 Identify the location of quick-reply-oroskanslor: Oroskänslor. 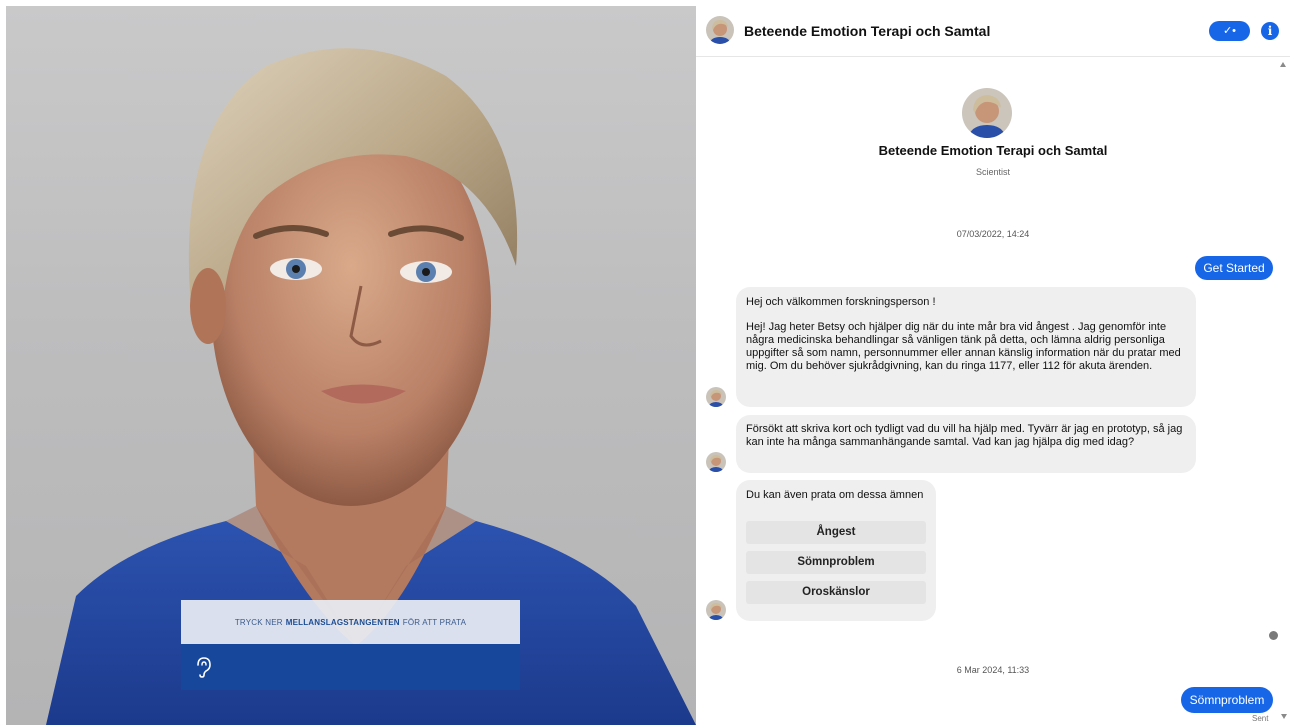
(836, 592).